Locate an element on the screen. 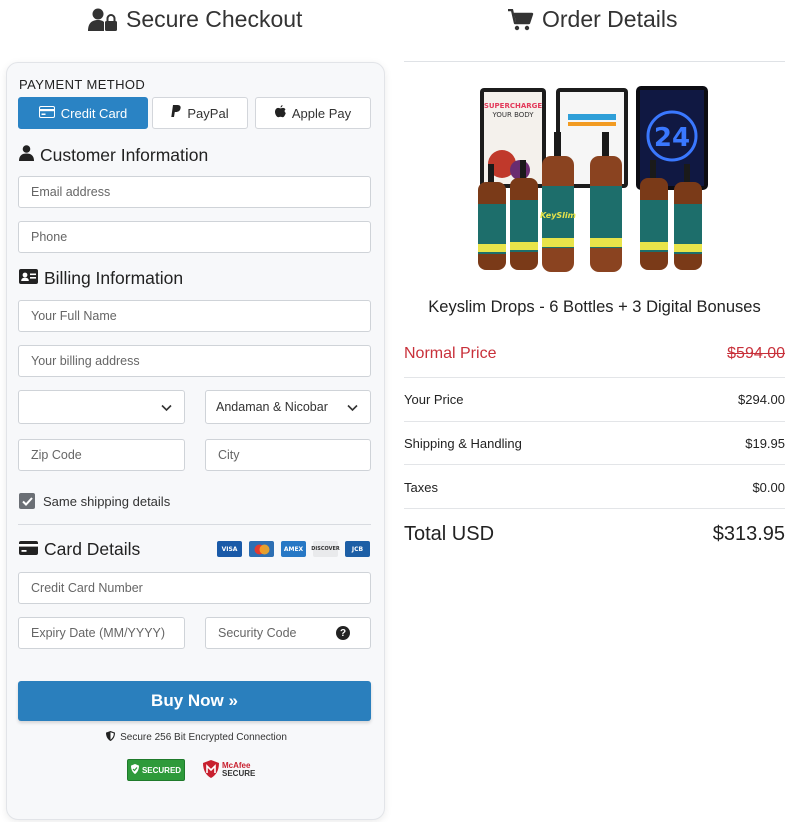  city-field: City is located at coordinates (288, 455).